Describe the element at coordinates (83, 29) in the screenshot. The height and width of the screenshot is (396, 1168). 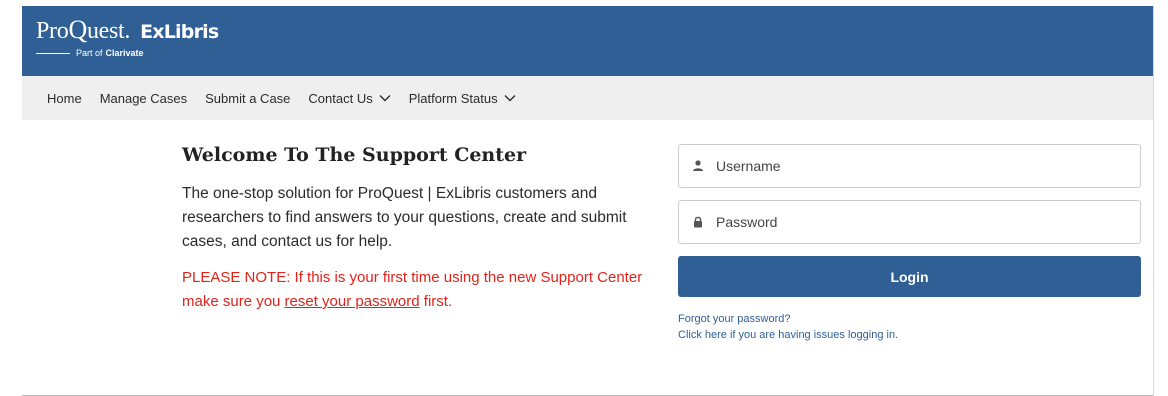
I see `brand-proquest: ProQuest.` at that location.